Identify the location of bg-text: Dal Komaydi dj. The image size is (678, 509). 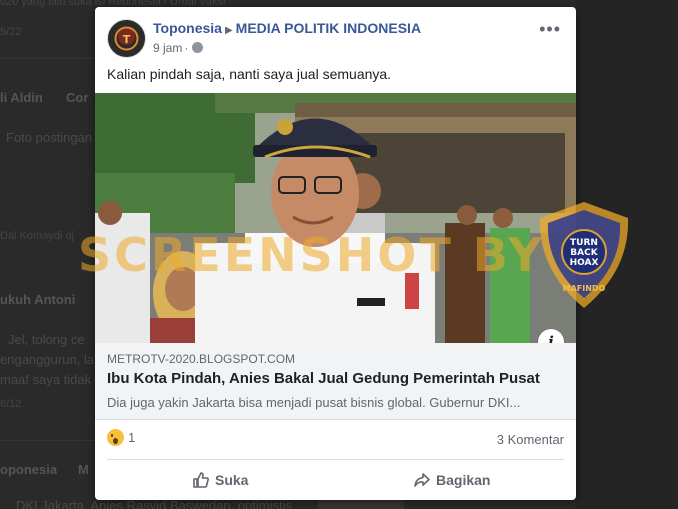
(37, 236).